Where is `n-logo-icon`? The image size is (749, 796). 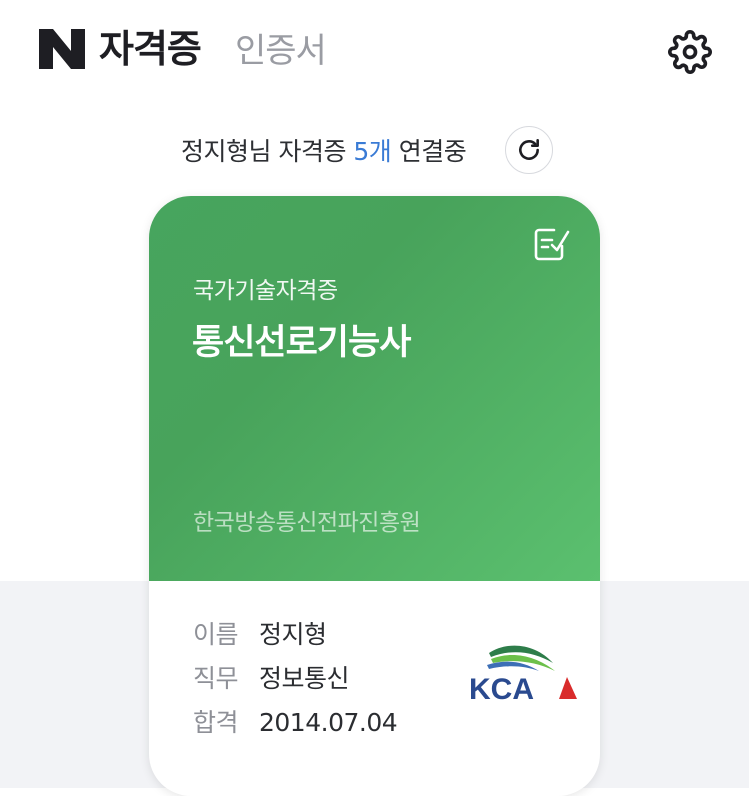
n-logo-icon is located at coordinates (62, 49).